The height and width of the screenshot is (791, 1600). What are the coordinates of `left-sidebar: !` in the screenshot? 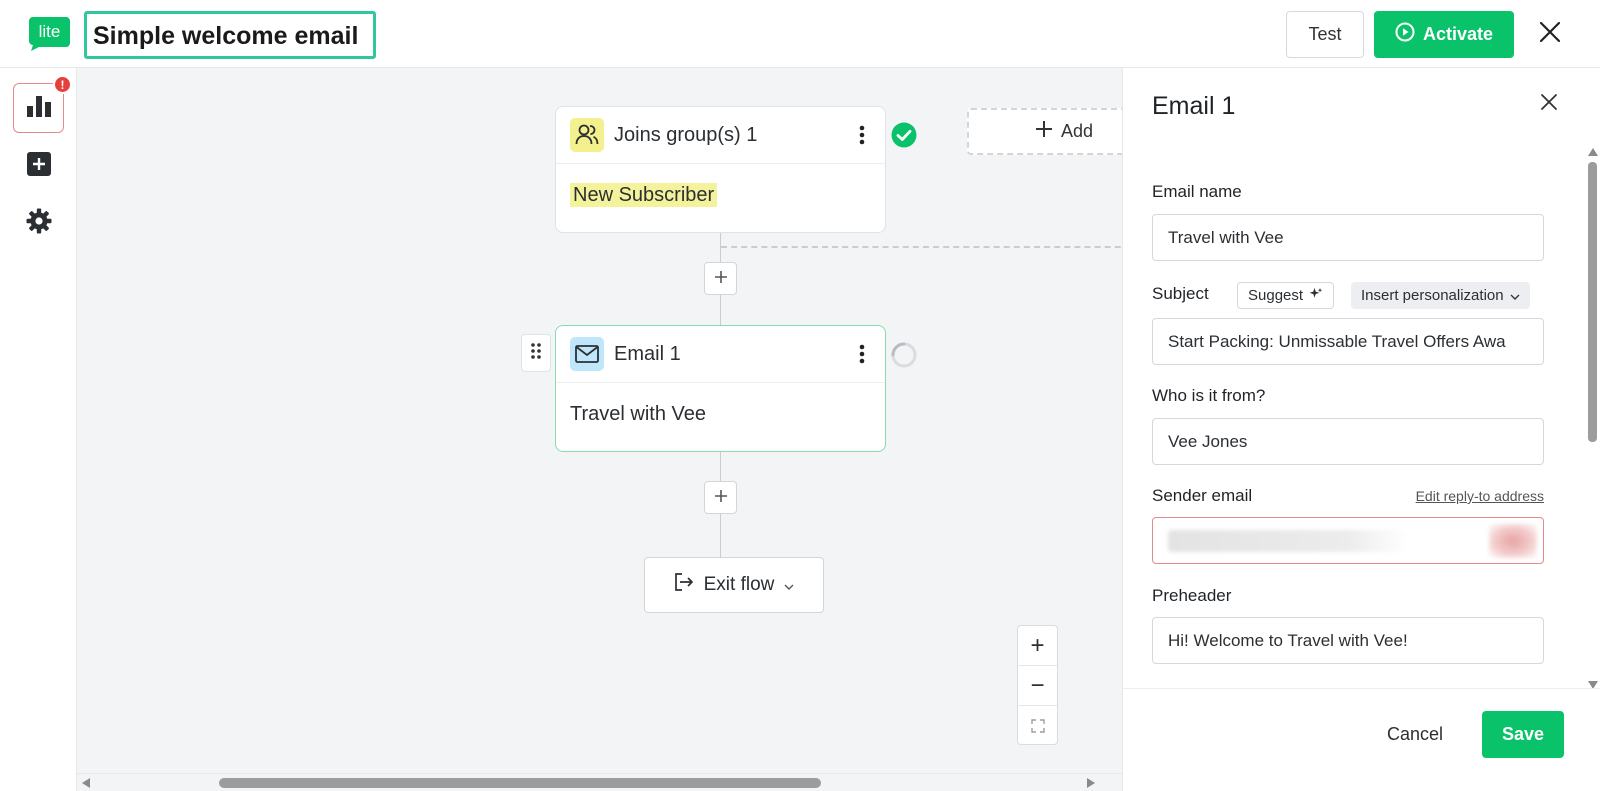 It's located at (38, 429).